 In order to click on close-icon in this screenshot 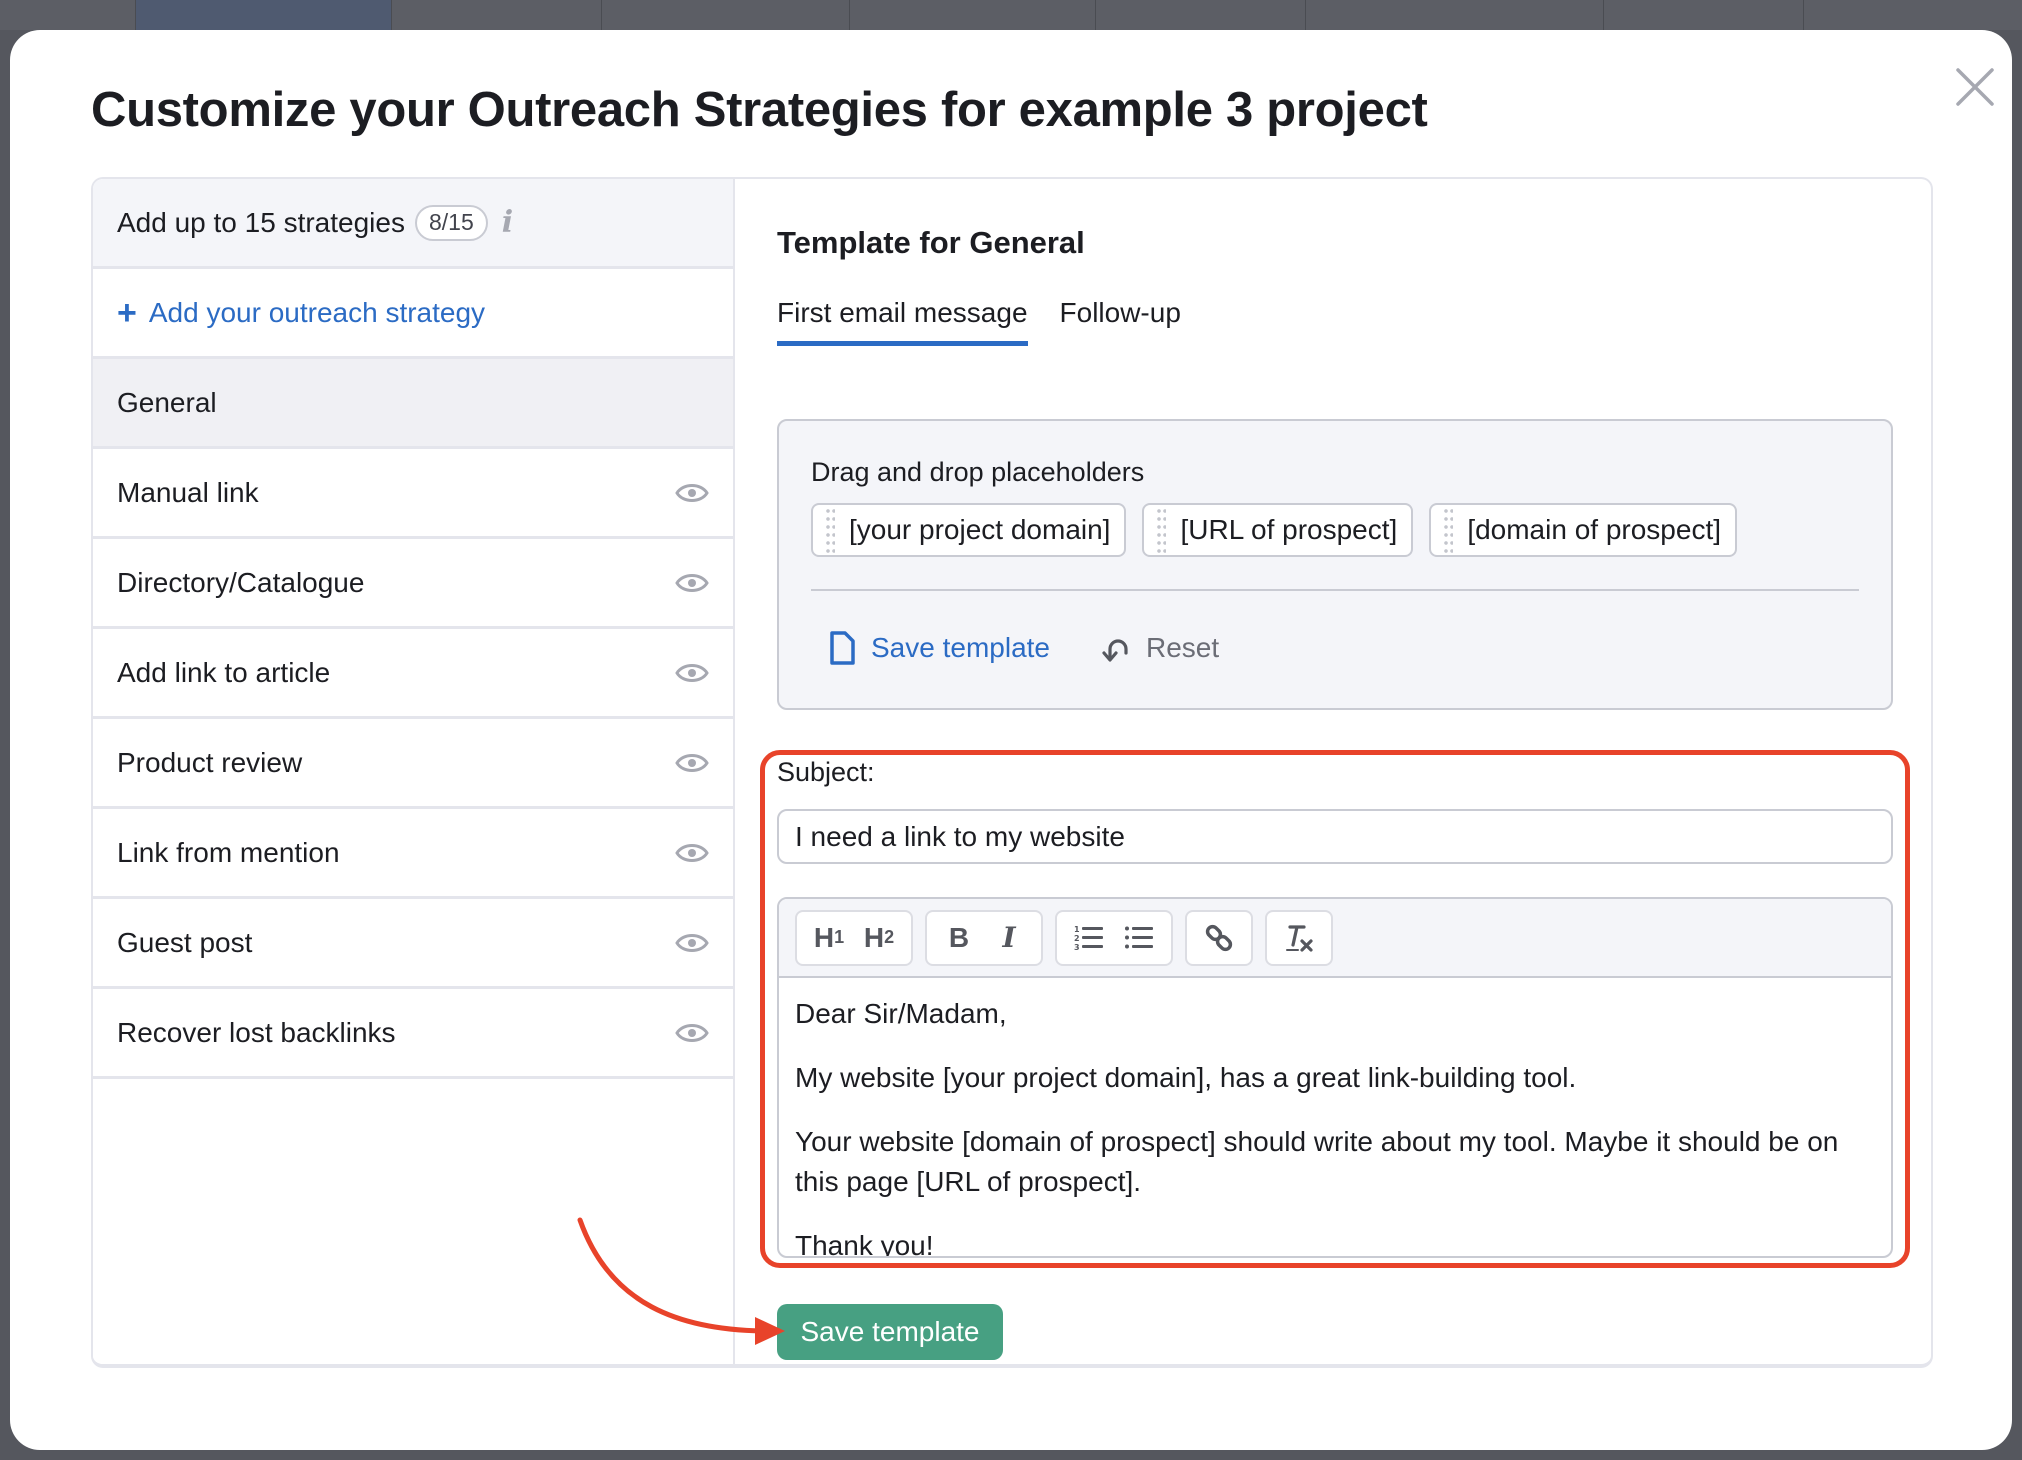, I will do `click(1975, 87)`.